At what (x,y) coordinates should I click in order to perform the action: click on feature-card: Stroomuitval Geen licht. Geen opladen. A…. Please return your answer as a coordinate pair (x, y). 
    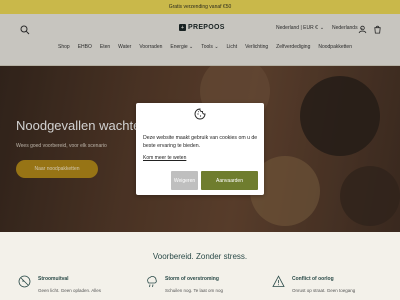
    Looking at the image, I should click on (73, 286).